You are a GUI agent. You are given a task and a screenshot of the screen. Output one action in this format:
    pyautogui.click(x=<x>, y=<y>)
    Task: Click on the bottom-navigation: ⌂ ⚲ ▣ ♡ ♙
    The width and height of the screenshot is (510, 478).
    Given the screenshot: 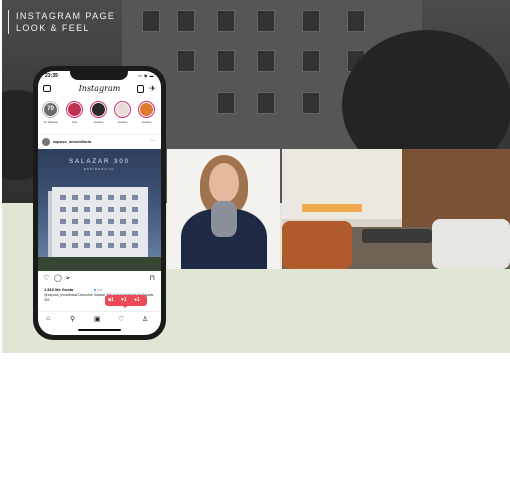 What is the action you would take?
    pyautogui.click(x=99, y=318)
    